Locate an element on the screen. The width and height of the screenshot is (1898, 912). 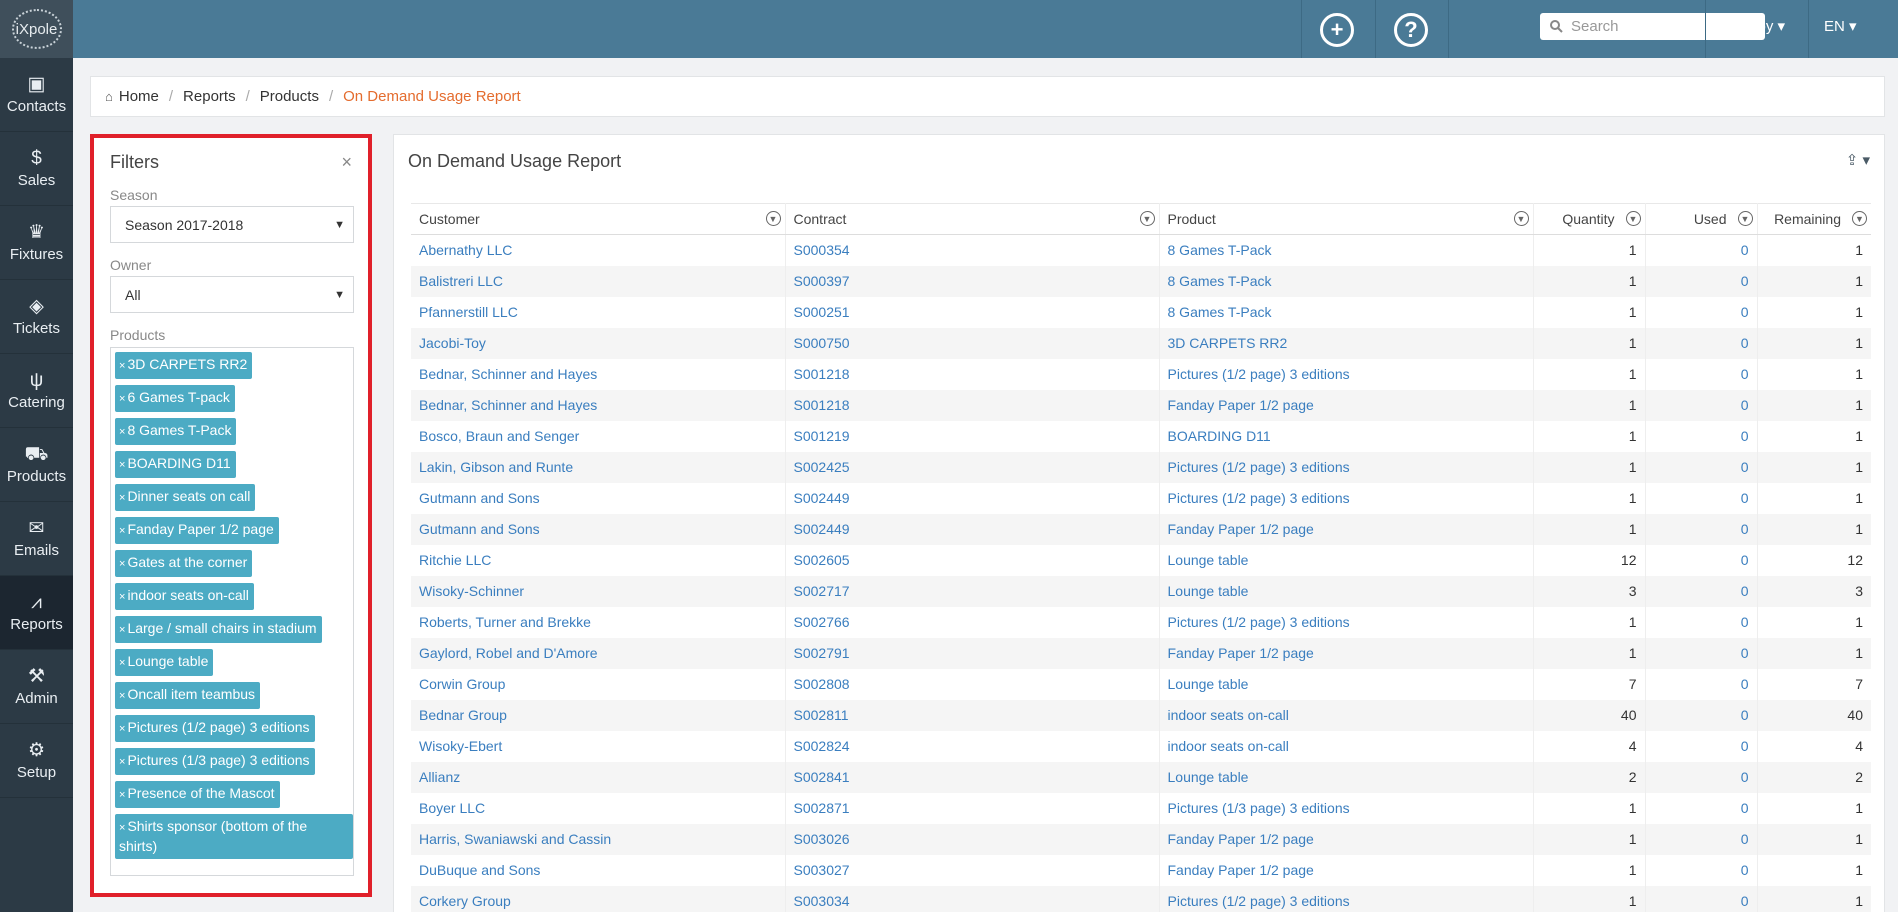
sidebar-item-reports: ⩘ Reports is located at coordinates (36, 613).